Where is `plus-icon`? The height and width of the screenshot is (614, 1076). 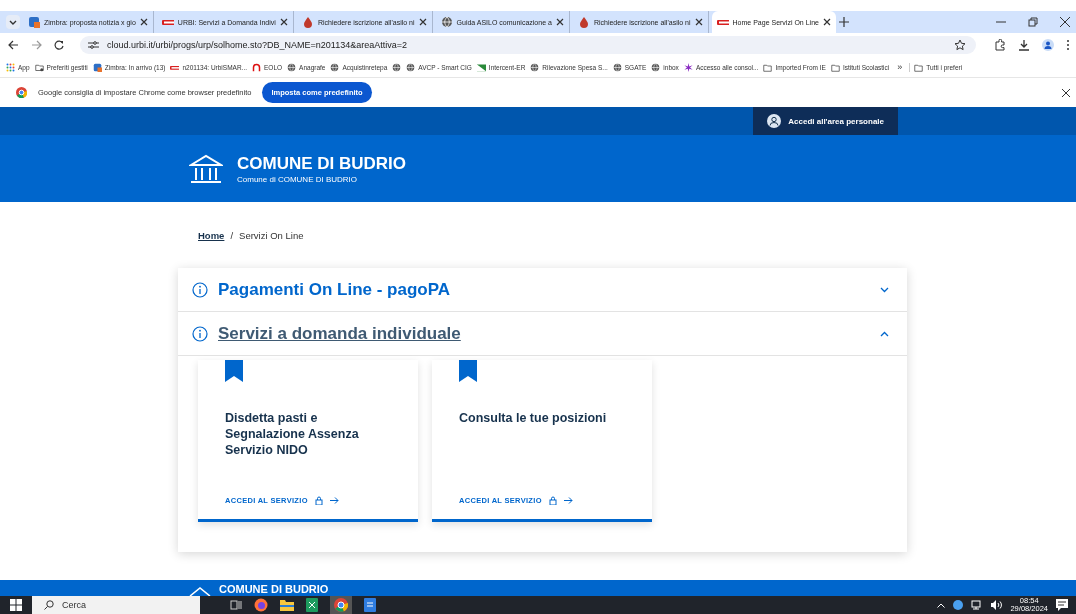 plus-icon is located at coordinates (843, 22).